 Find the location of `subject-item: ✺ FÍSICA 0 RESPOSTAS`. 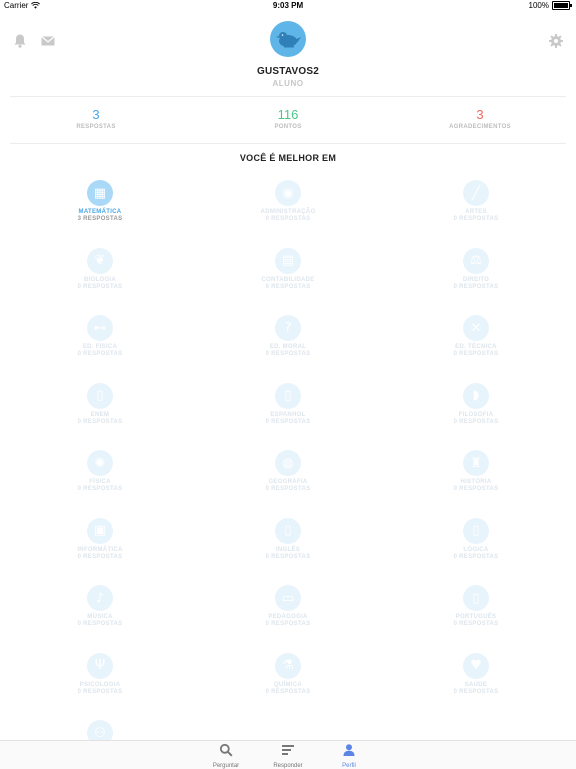

subject-item: ✺ FÍSICA 0 RESPOSTAS is located at coordinates (100, 471).